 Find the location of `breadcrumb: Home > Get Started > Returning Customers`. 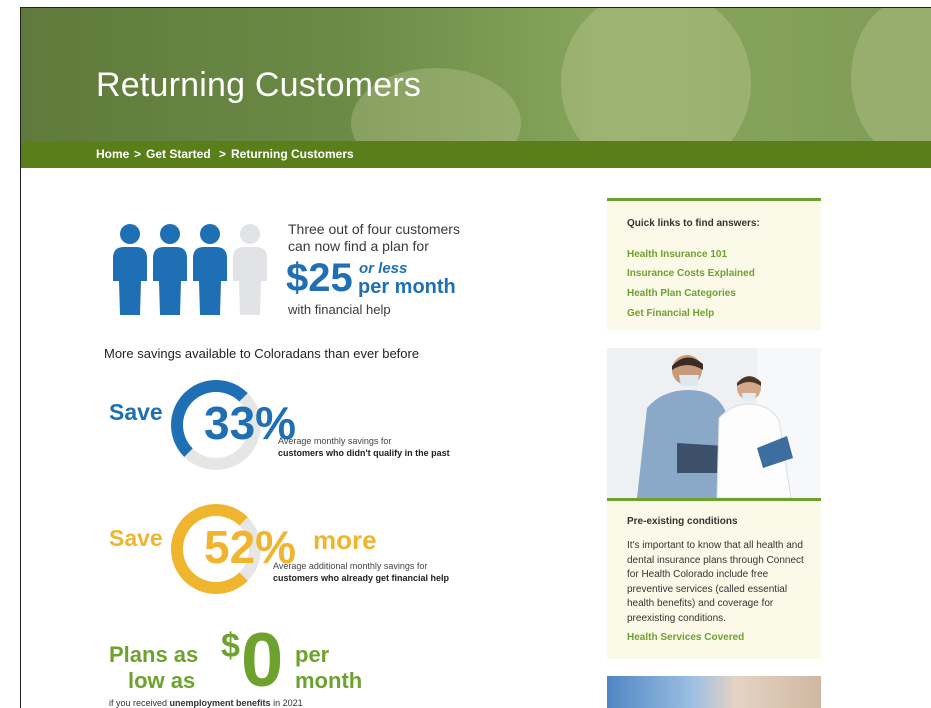

breadcrumb: Home > Get Started > Returning Customers is located at coordinates (476, 154).